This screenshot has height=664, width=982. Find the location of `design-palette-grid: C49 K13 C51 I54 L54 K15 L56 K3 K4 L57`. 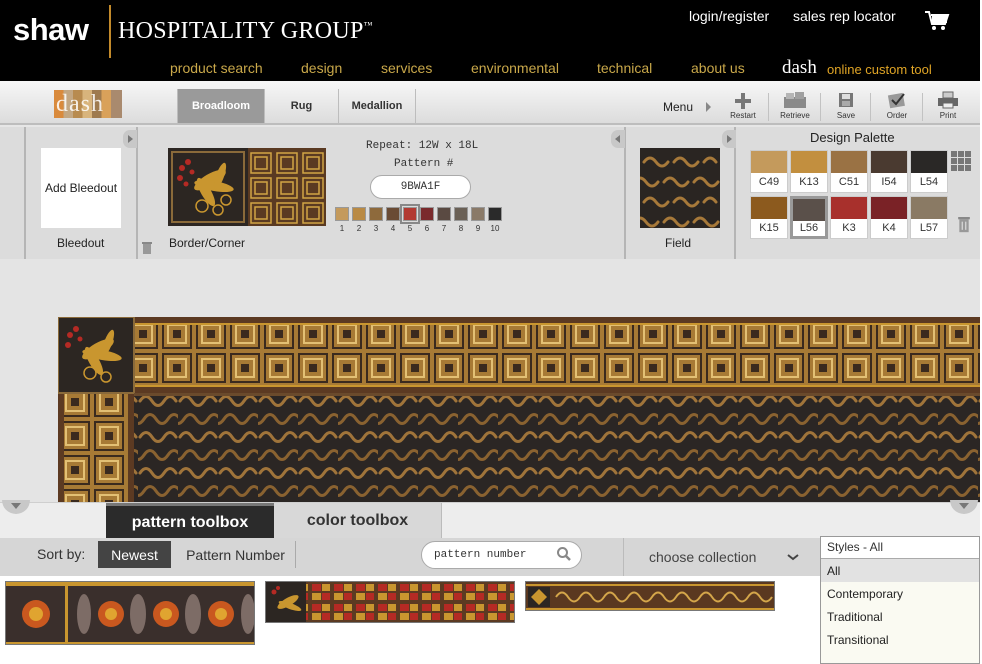

design-palette-grid: C49 K13 C51 I54 L54 K15 L56 K3 K4 L57 is located at coordinates (849, 194).